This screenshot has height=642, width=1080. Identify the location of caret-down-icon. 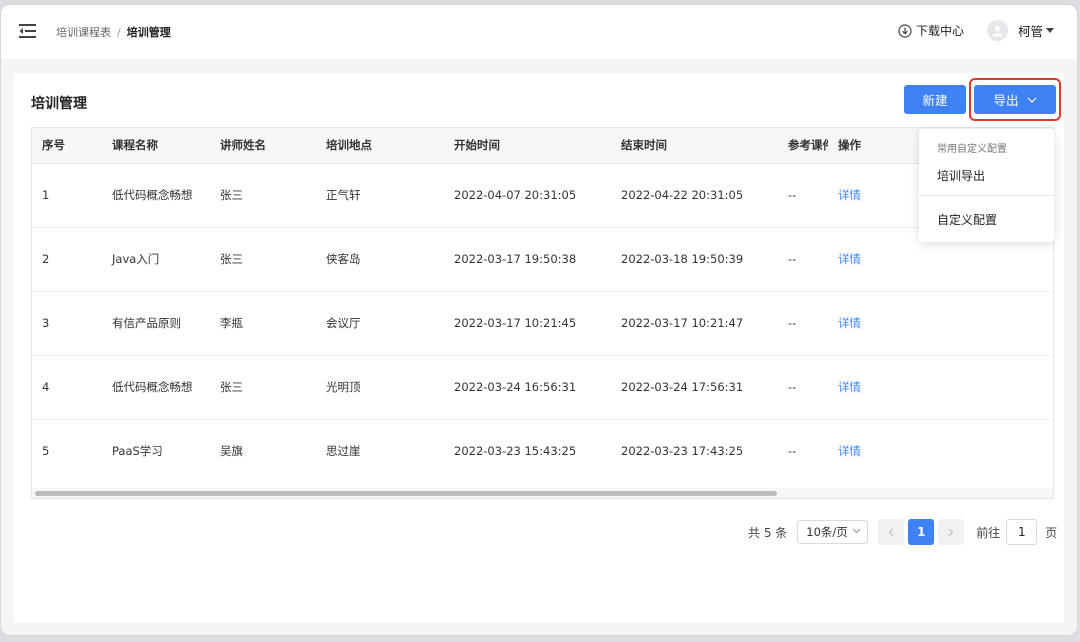
(1050, 30).